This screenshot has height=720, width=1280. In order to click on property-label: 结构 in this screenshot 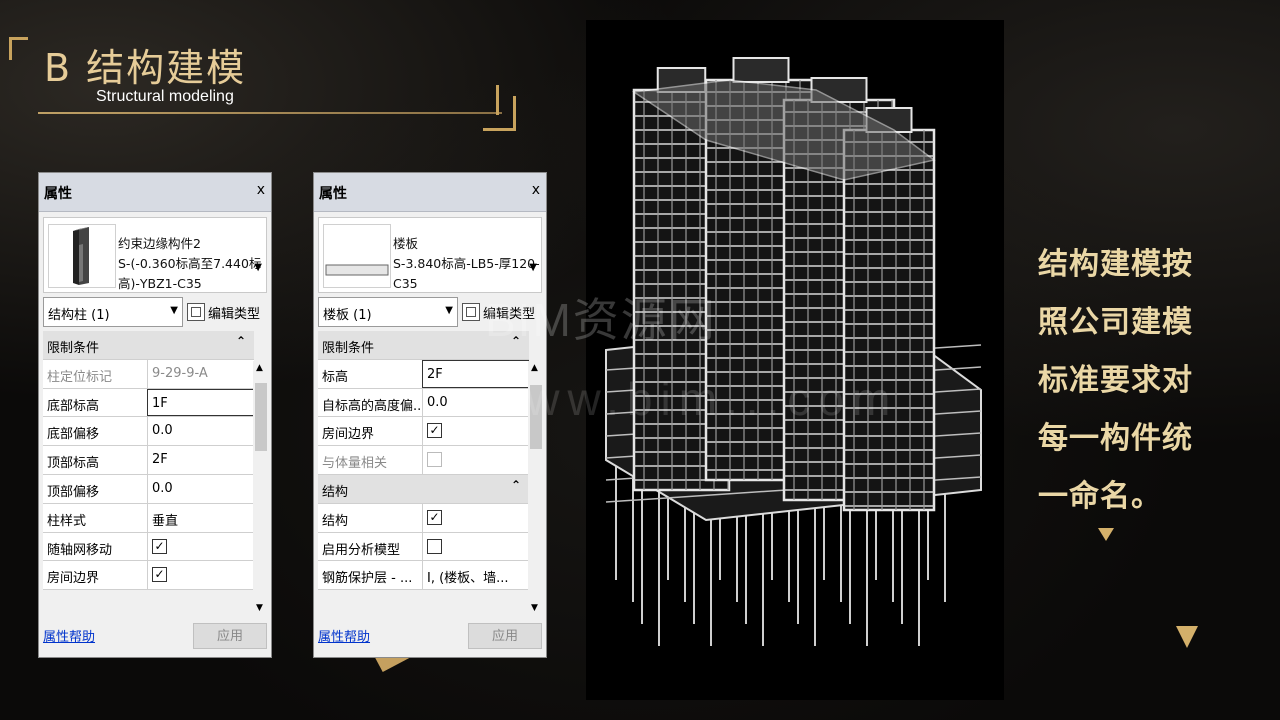, I will do `click(335, 521)`.